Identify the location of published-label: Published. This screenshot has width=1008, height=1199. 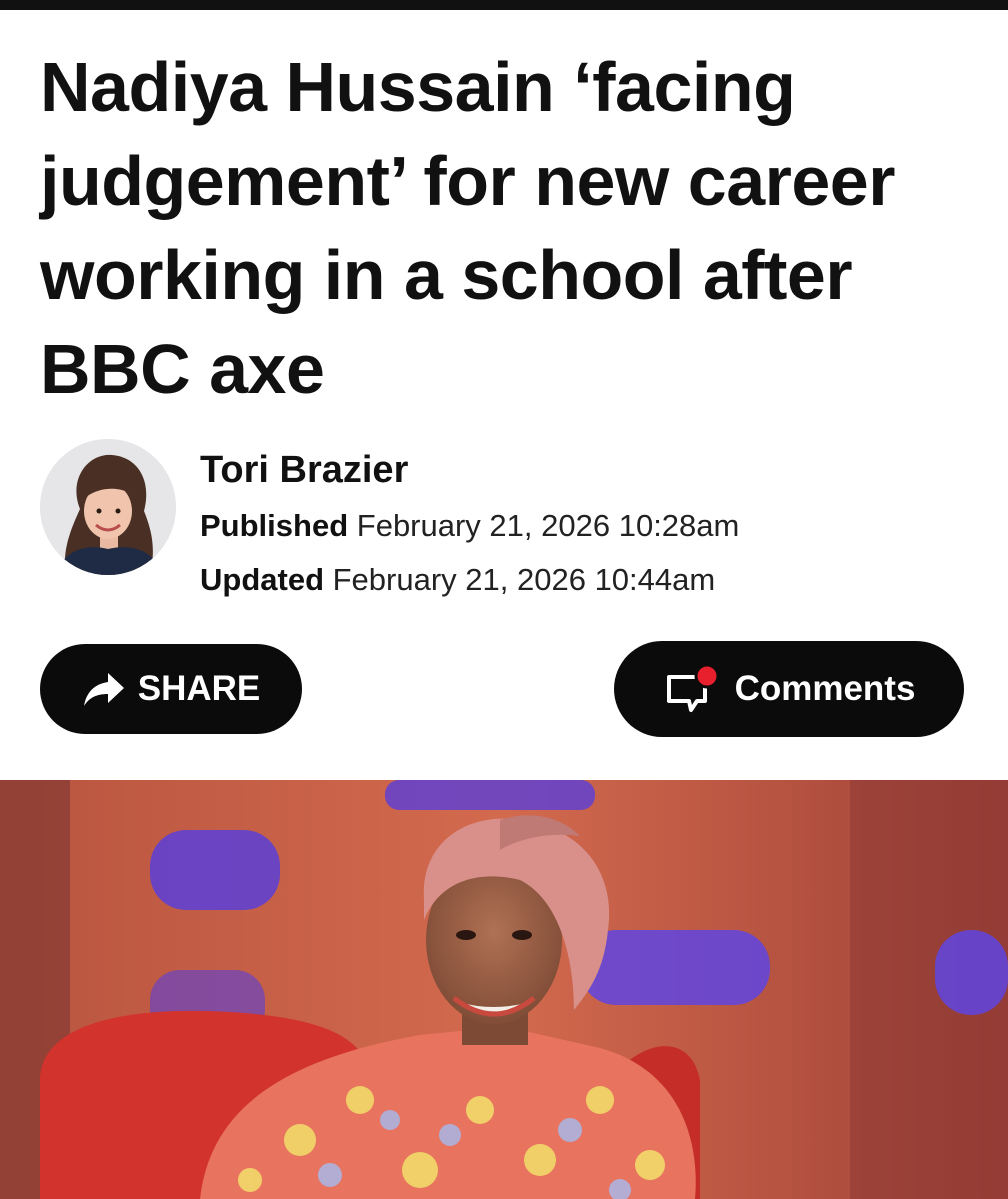
(274, 525).